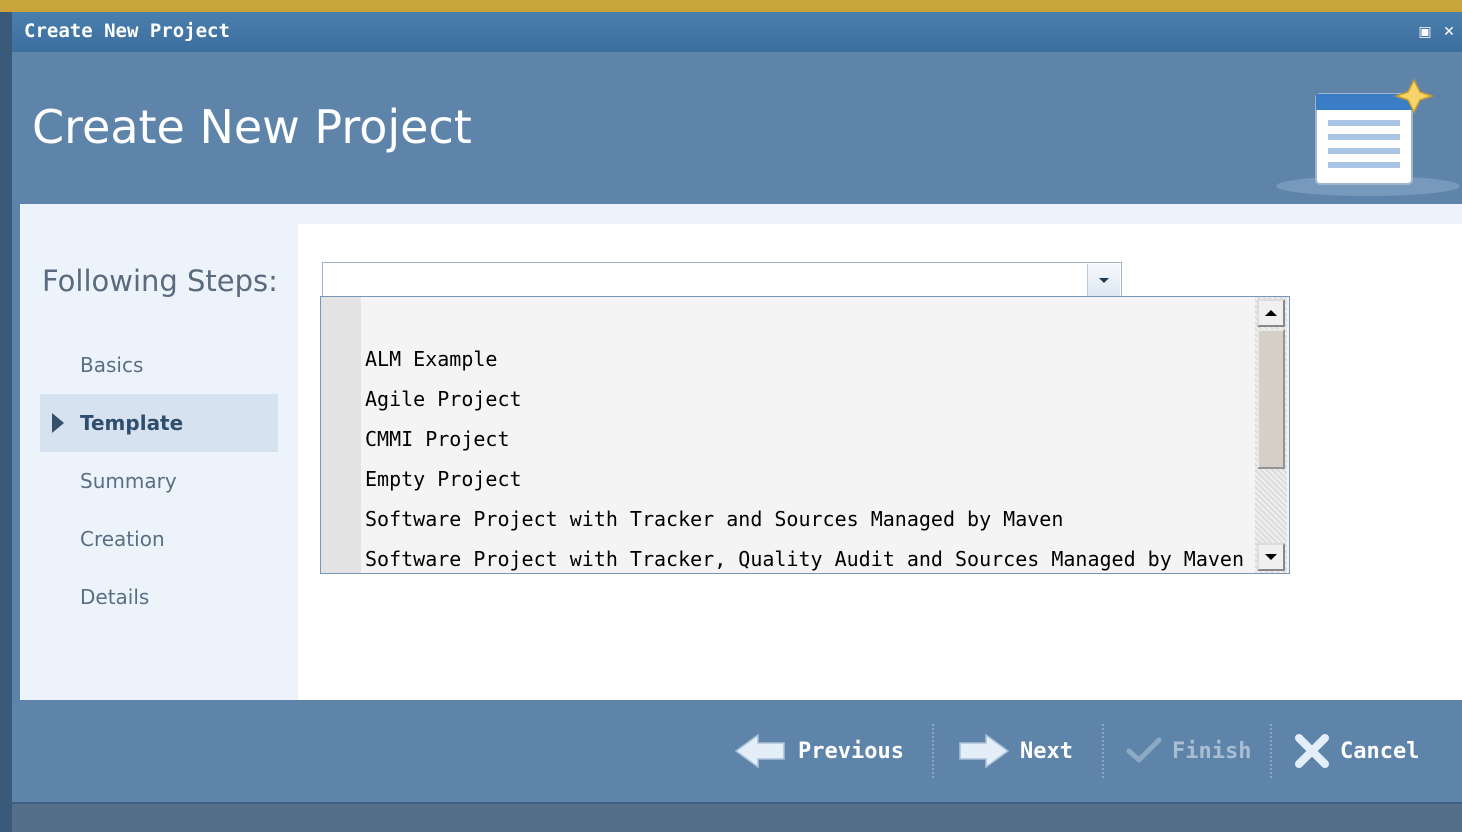 The image size is (1462, 832). I want to click on step-basics: Basics, so click(159, 365).